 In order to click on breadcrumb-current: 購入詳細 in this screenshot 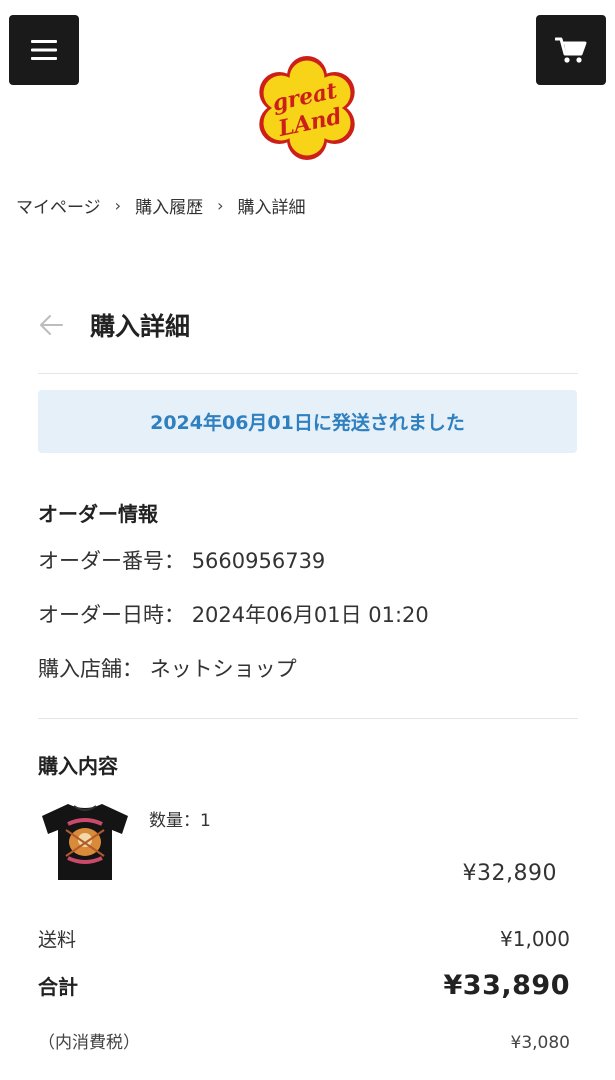, I will do `click(271, 208)`.